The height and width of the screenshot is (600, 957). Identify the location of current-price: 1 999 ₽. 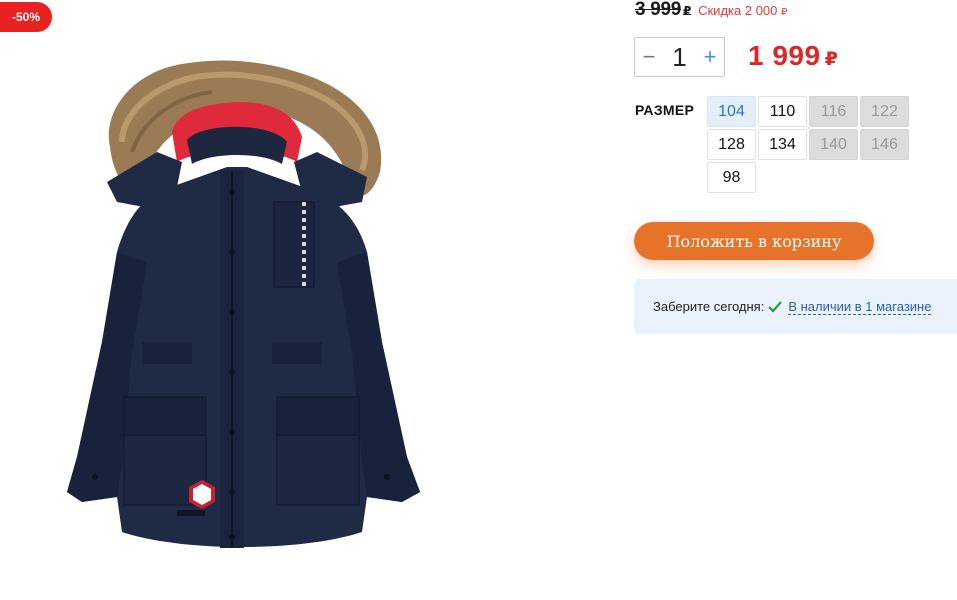
(793, 55).